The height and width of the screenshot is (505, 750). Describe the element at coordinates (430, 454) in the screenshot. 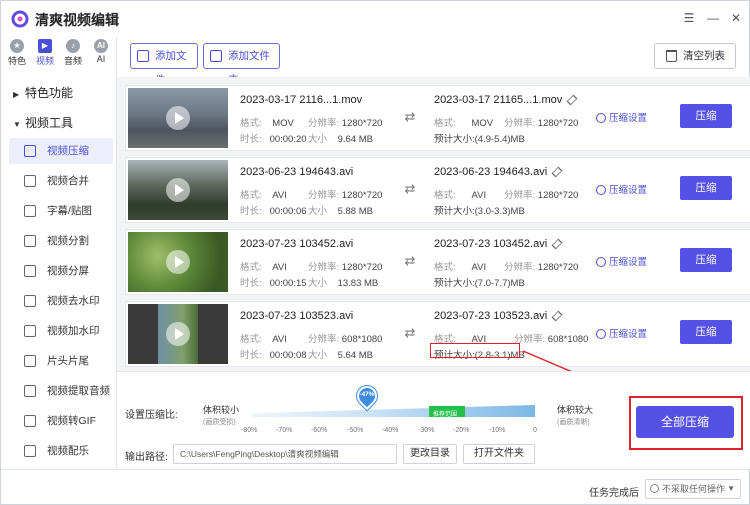

I see `change-directory-button: 更改目录` at that location.